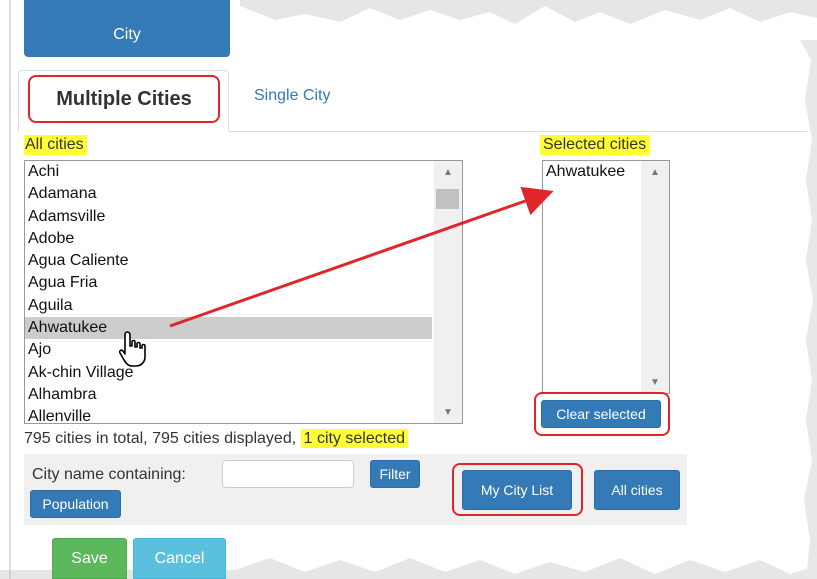 This screenshot has height=579, width=817. I want to click on clear-selected-button: Clear selected, so click(601, 414).